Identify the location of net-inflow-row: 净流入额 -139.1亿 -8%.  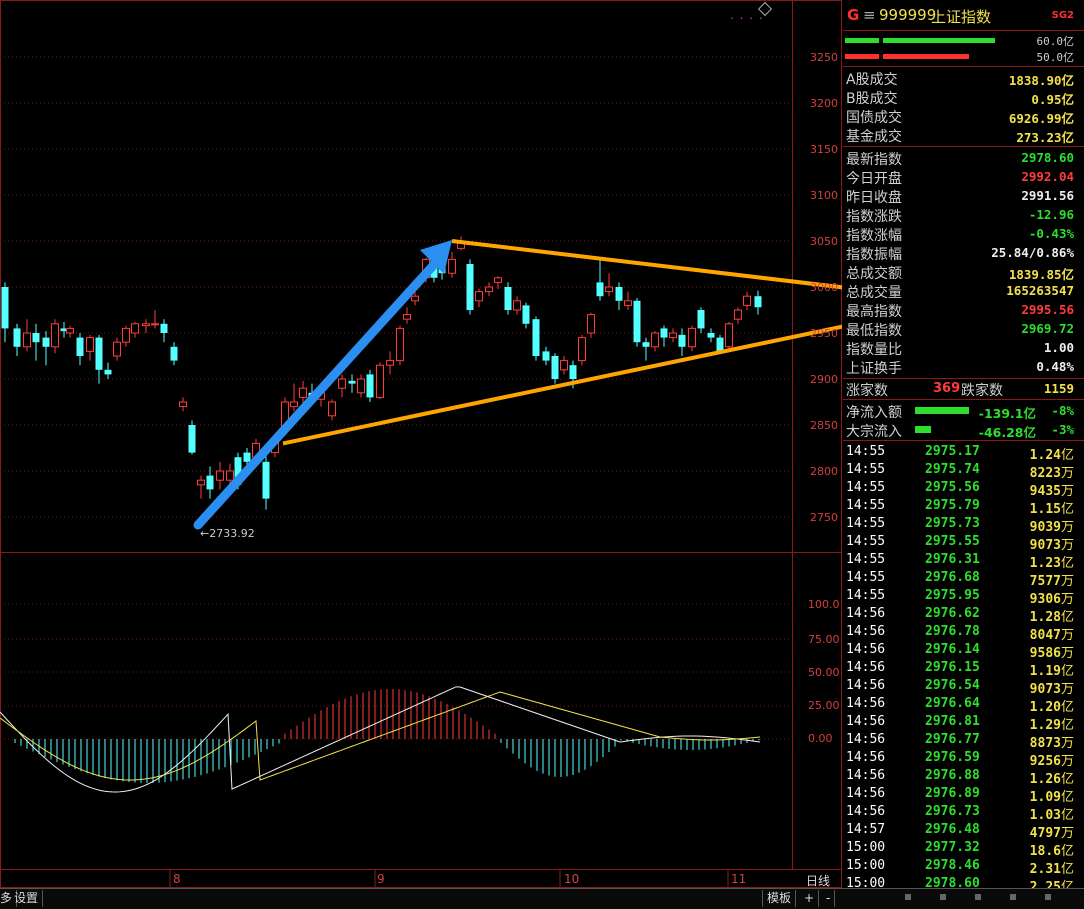
(960, 412).